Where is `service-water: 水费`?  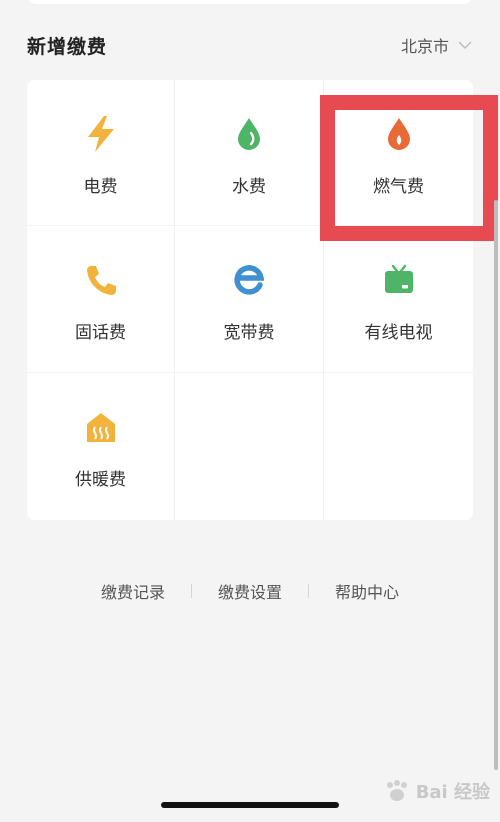
service-water: 水费 is located at coordinates (249, 153).